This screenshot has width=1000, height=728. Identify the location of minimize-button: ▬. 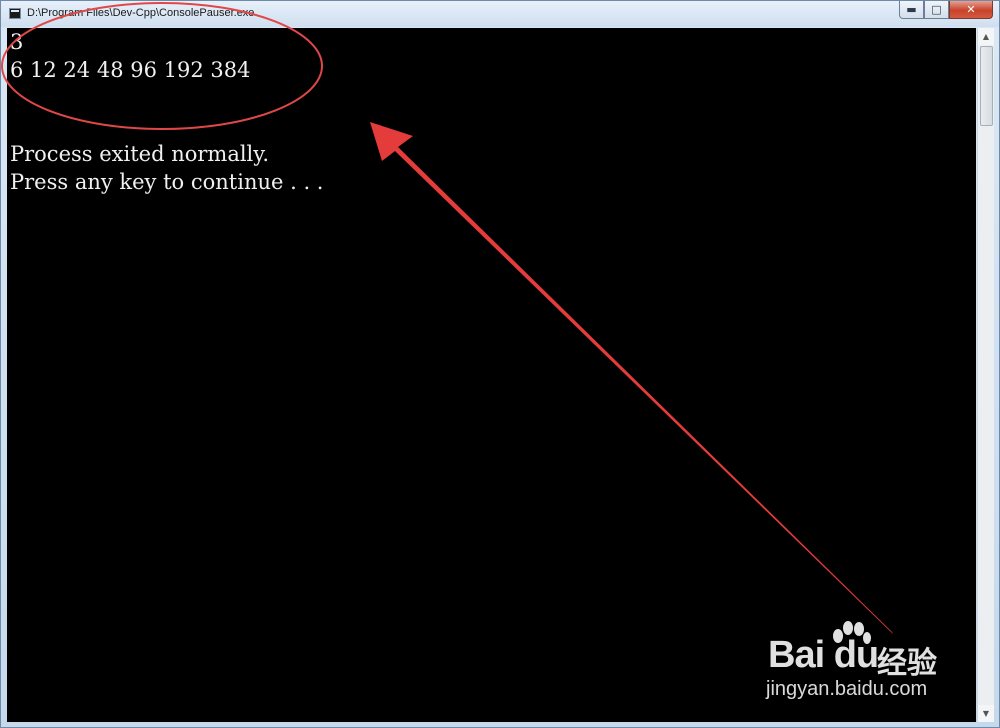
(911, 10).